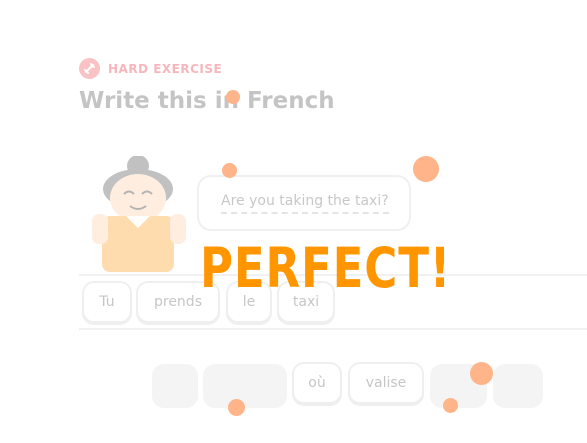 The image size is (587, 443). What do you see at coordinates (107, 302) in the screenshot?
I see `answer-word-tile: Tu` at bounding box center [107, 302].